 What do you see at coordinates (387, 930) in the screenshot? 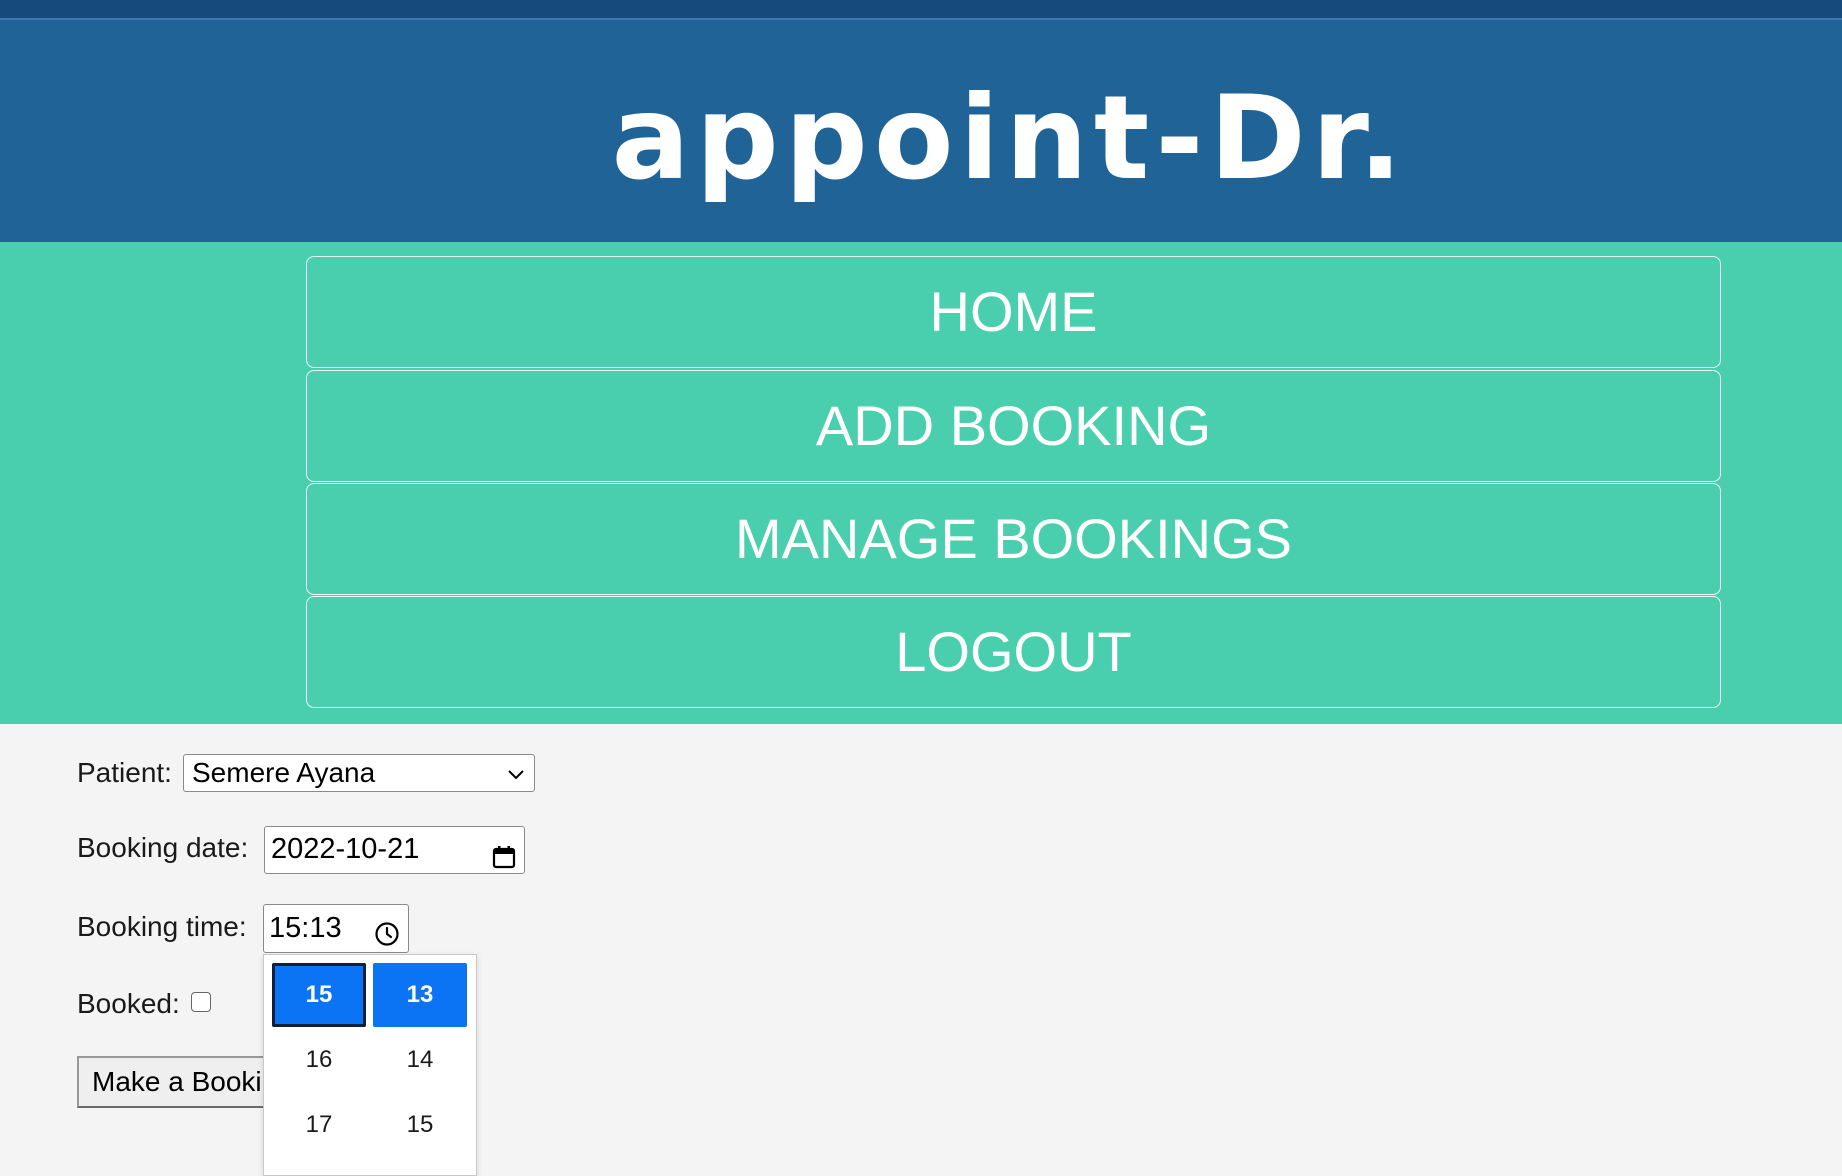
I see `clock-icon` at bounding box center [387, 930].